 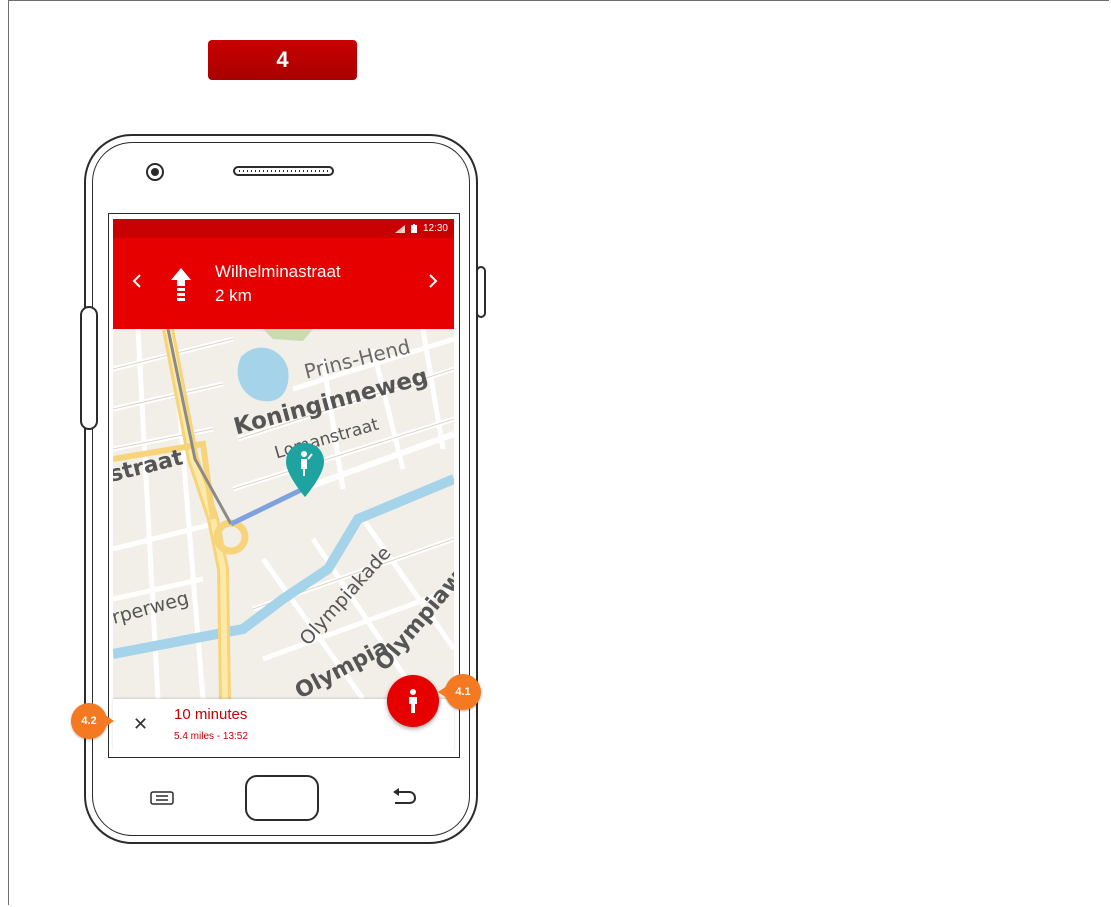 I want to click on menu-key-icon, so click(x=162, y=798).